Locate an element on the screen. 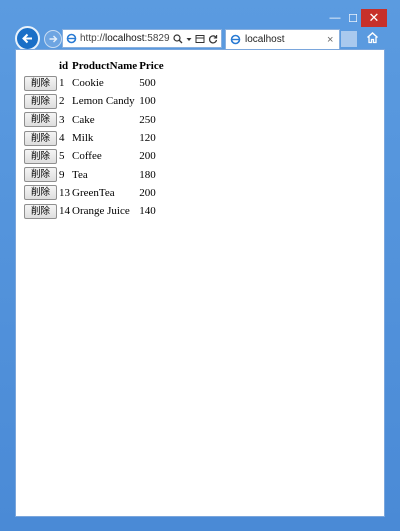 The height and width of the screenshot is (531, 400). new-tab-button is located at coordinates (349, 39).